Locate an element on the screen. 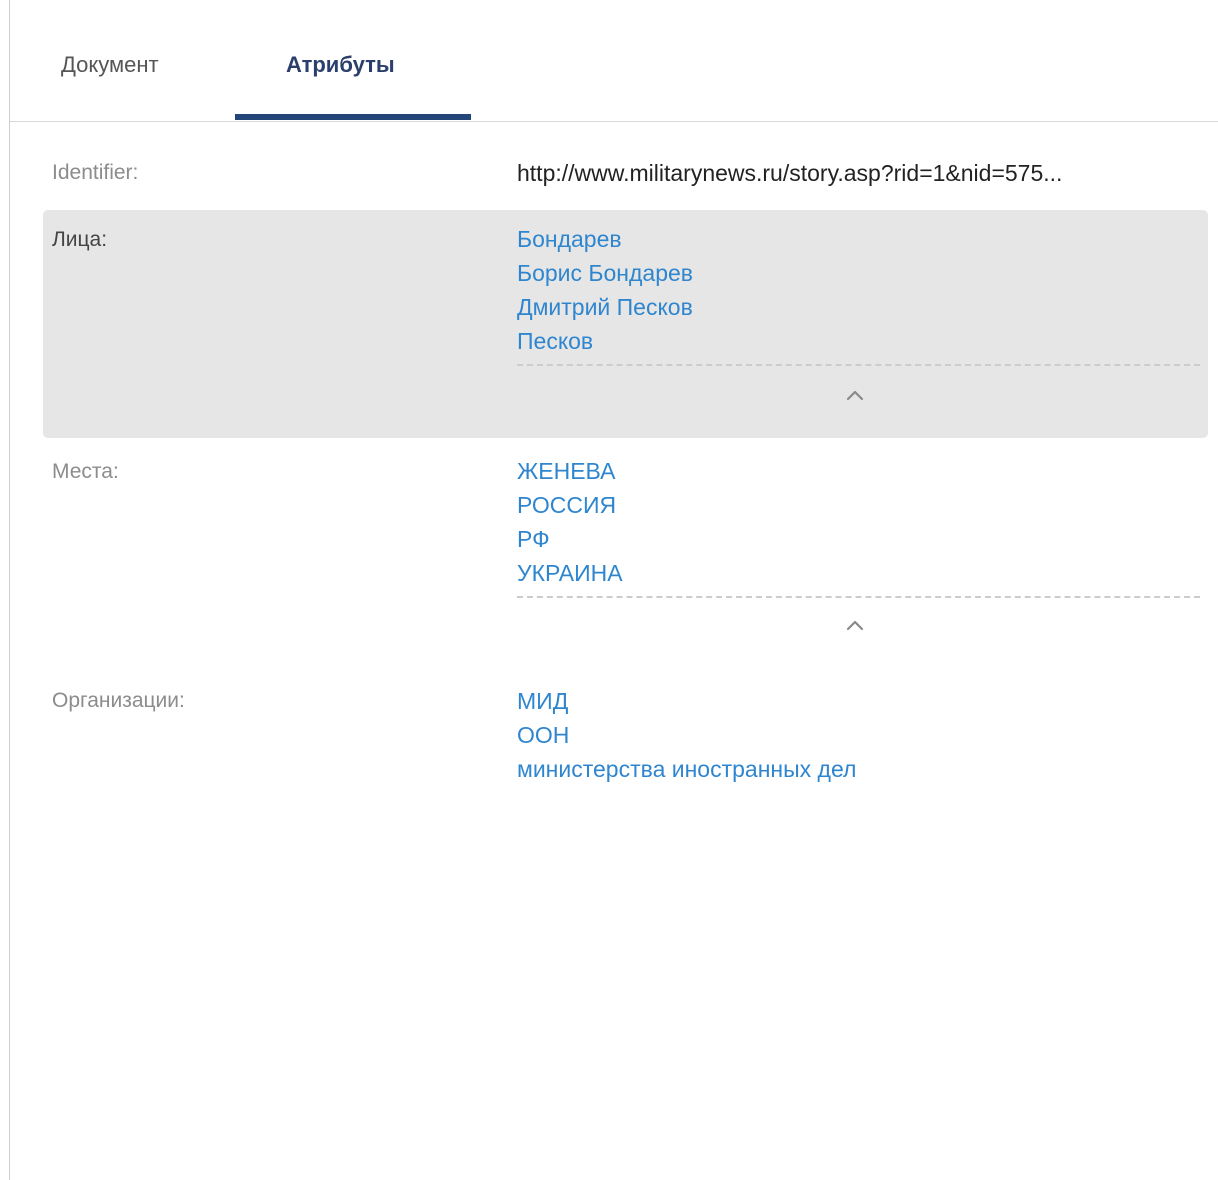 The height and width of the screenshot is (1180, 1218). panel-left-border is located at coordinates (9, 590).